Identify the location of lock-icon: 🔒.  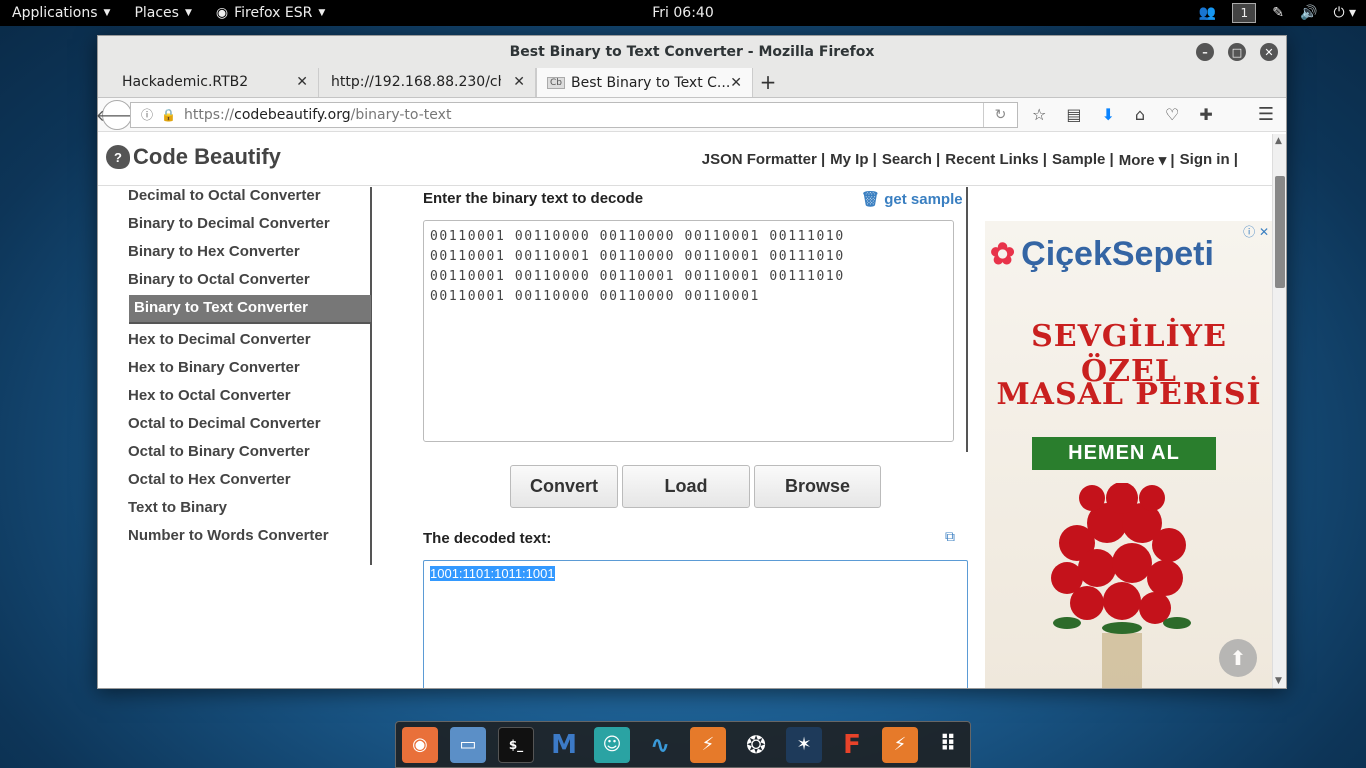
(168, 115).